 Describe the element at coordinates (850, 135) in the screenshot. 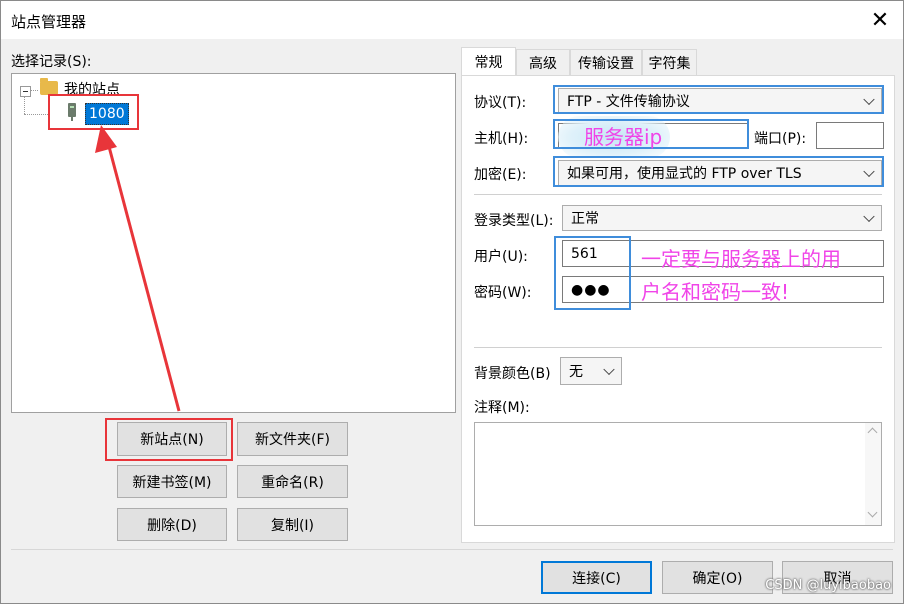

I see `port-input` at that location.